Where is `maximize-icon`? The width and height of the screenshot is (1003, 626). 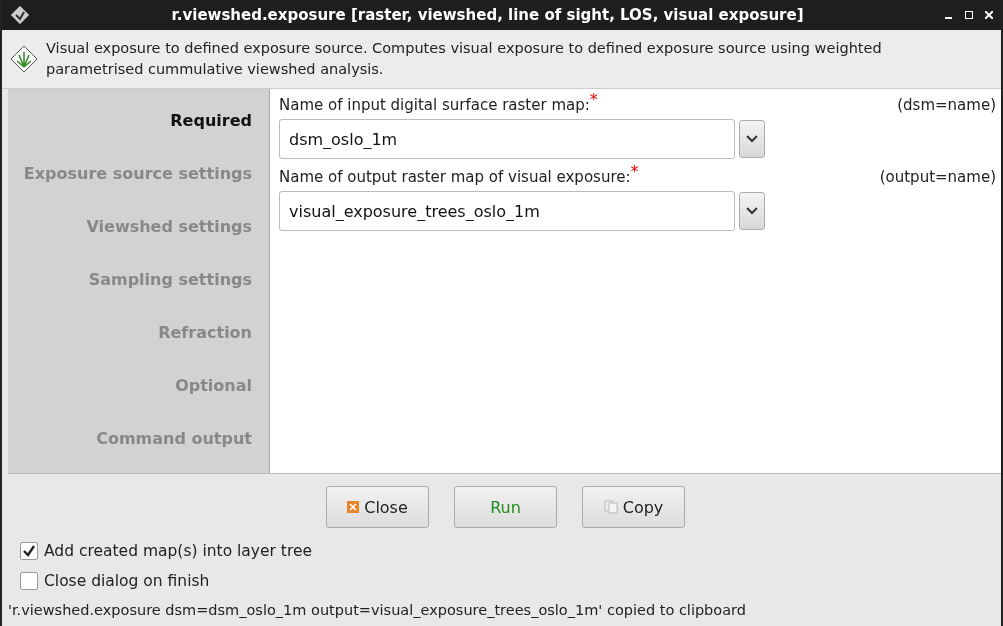 maximize-icon is located at coordinates (969, 15).